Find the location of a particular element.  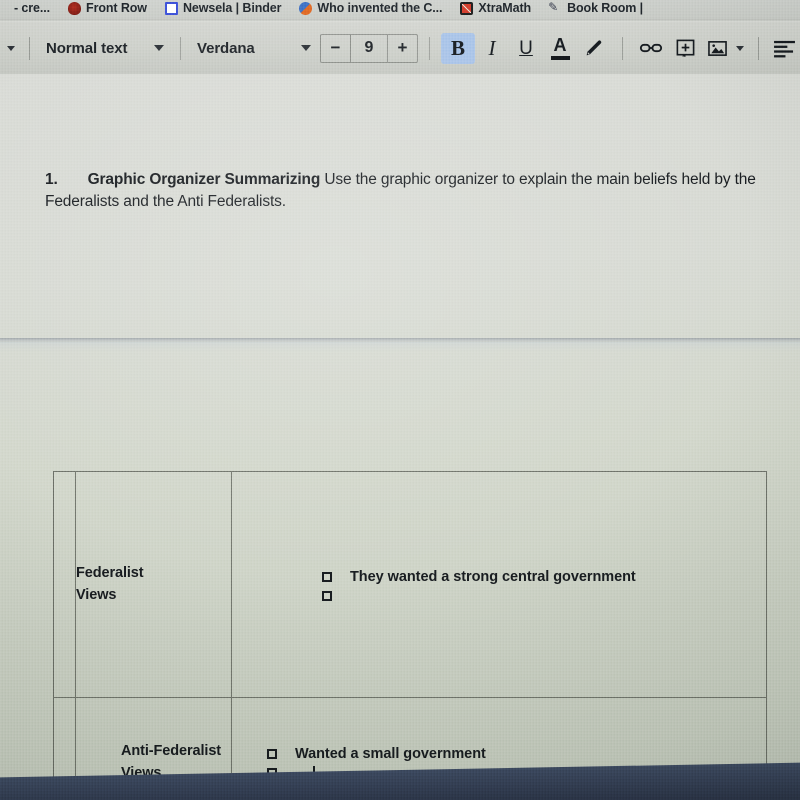

federalist-label-line1: Federalist is located at coordinates (110, 573).